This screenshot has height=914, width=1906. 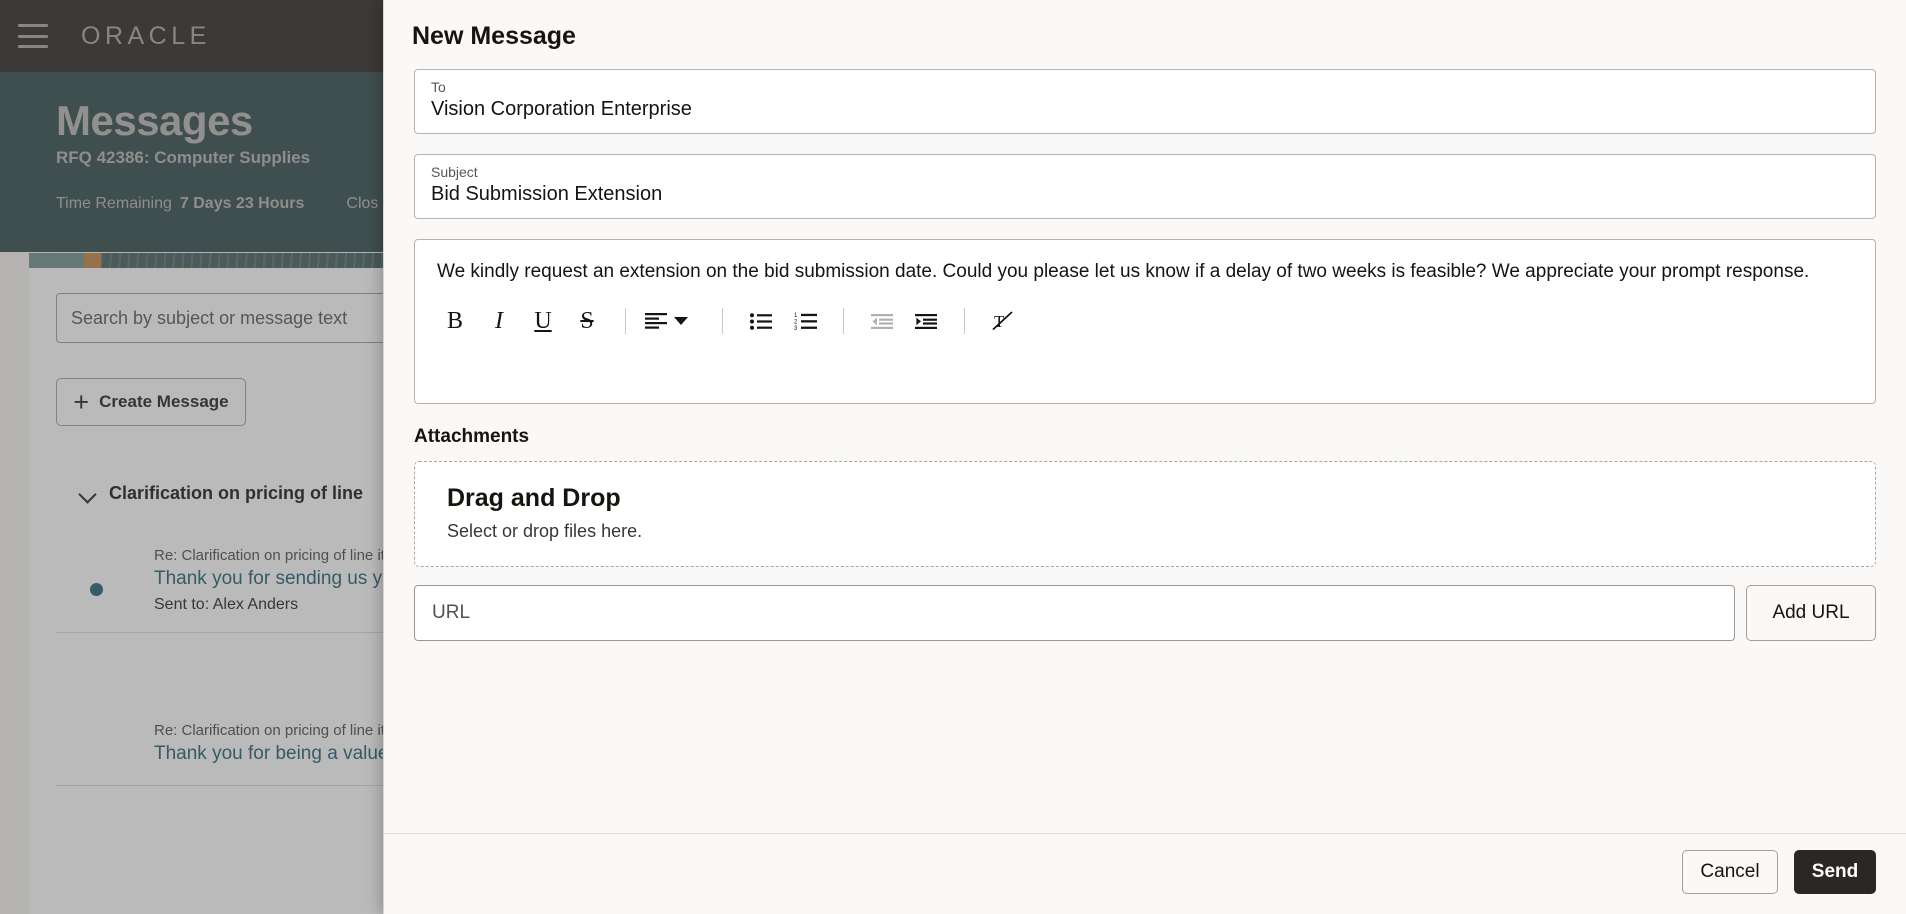 I want to click on url-input: URL, so click(x=1074, y=613).